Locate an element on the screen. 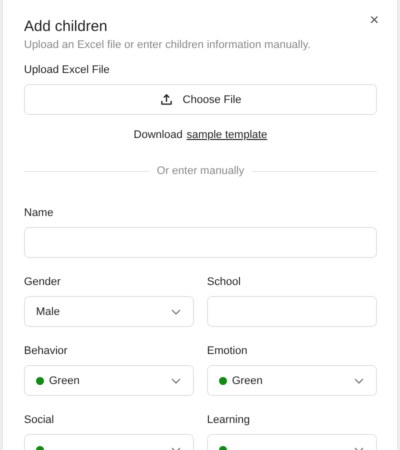 This screenshot has height=450, width=400. field-label: Upload Excel File is located at coordinates (67, 70).